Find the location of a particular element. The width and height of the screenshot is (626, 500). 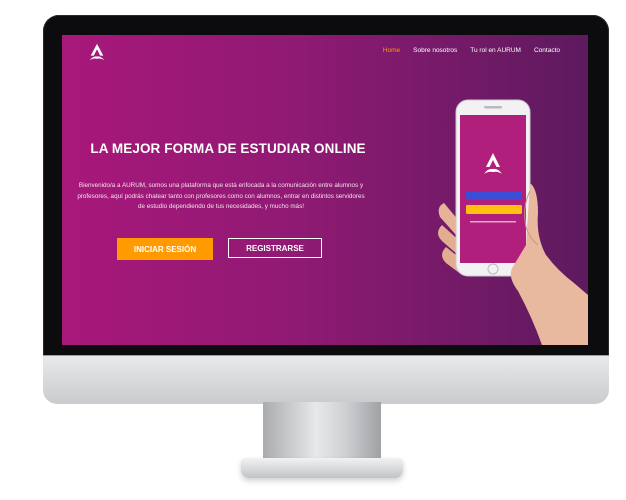

nav-home: Home is located at coordinates (391, 50).